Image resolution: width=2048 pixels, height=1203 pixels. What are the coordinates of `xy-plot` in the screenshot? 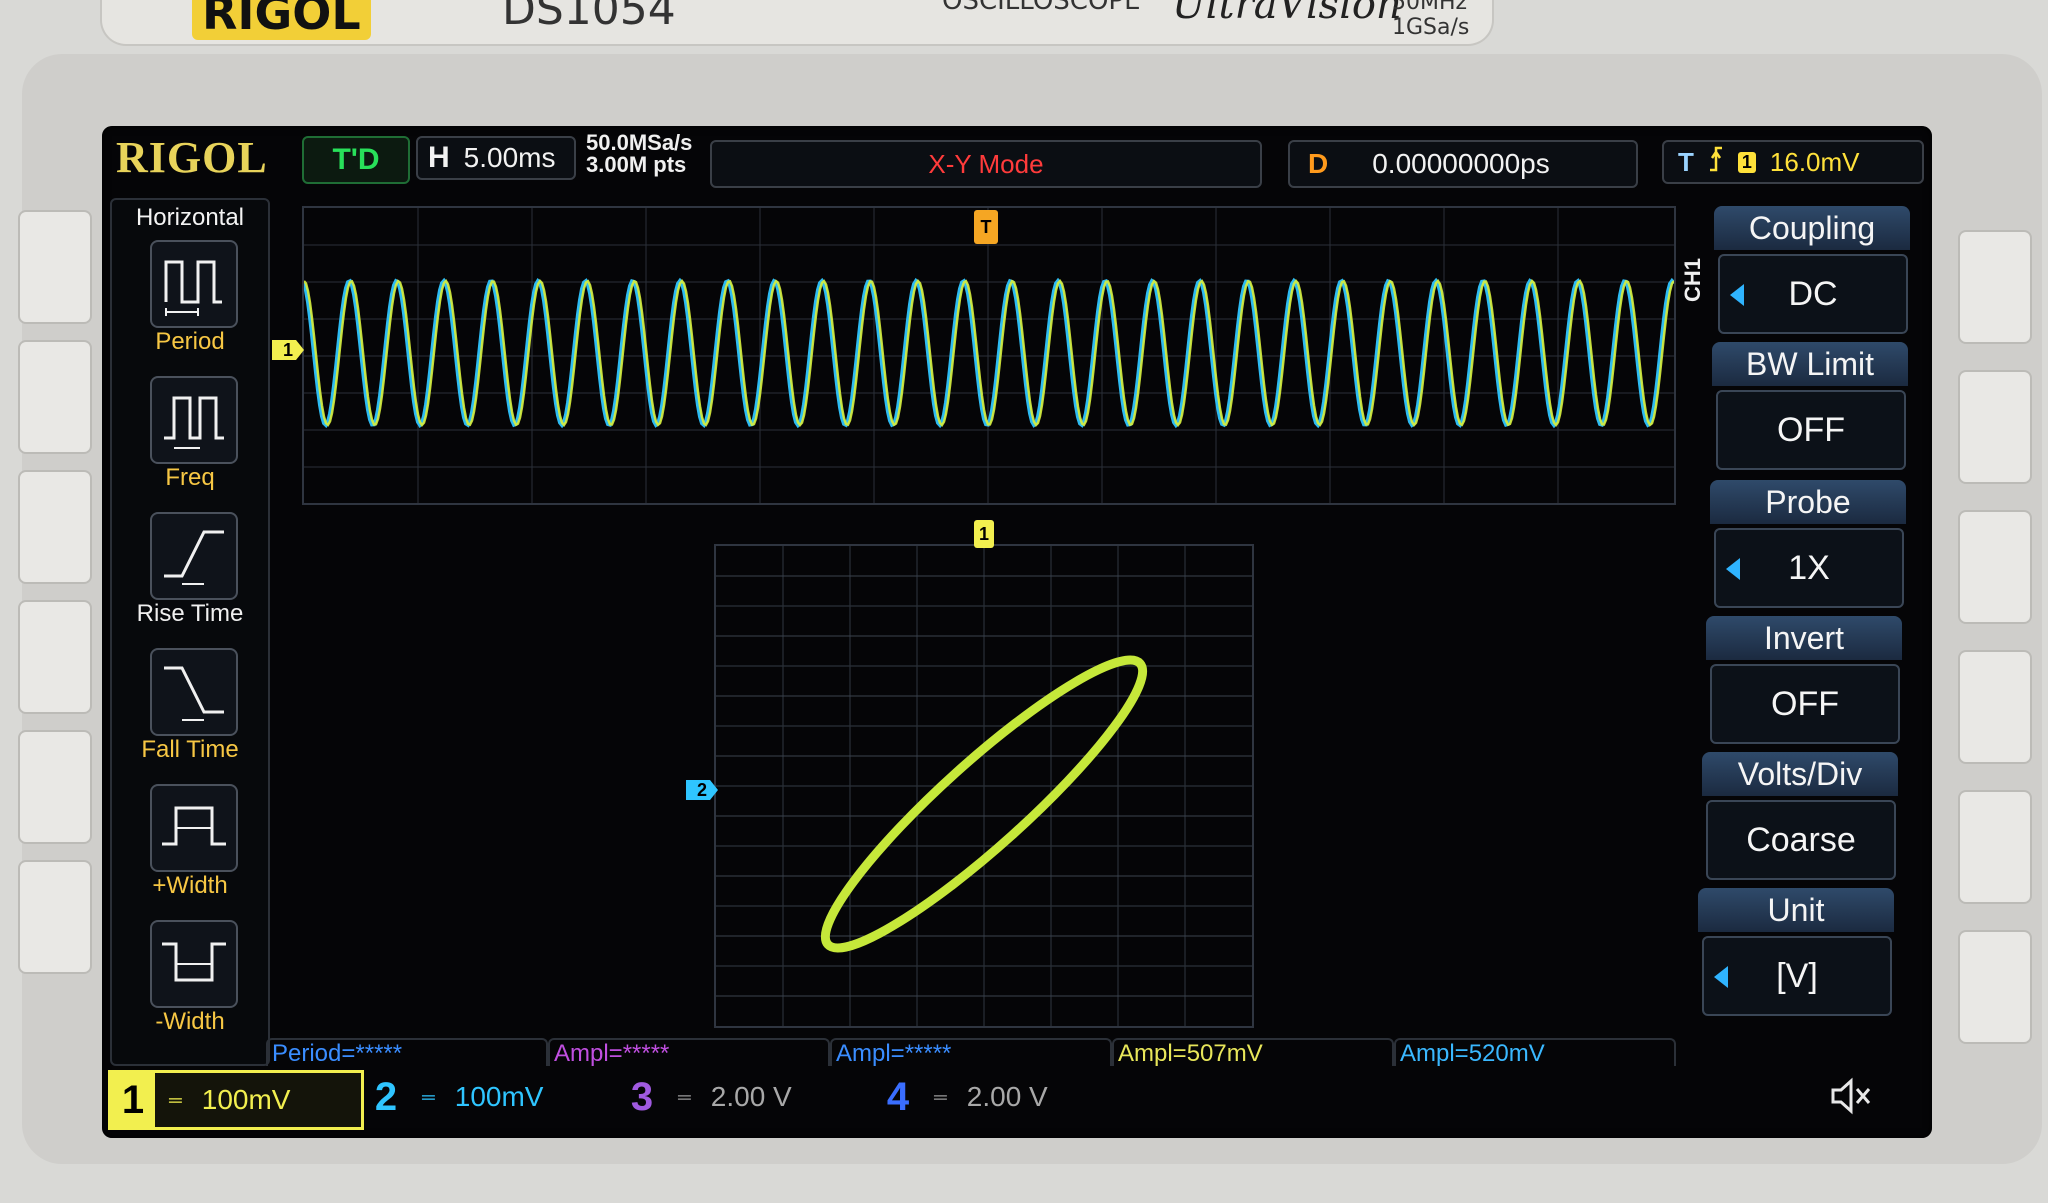 It's located at (984, 786).